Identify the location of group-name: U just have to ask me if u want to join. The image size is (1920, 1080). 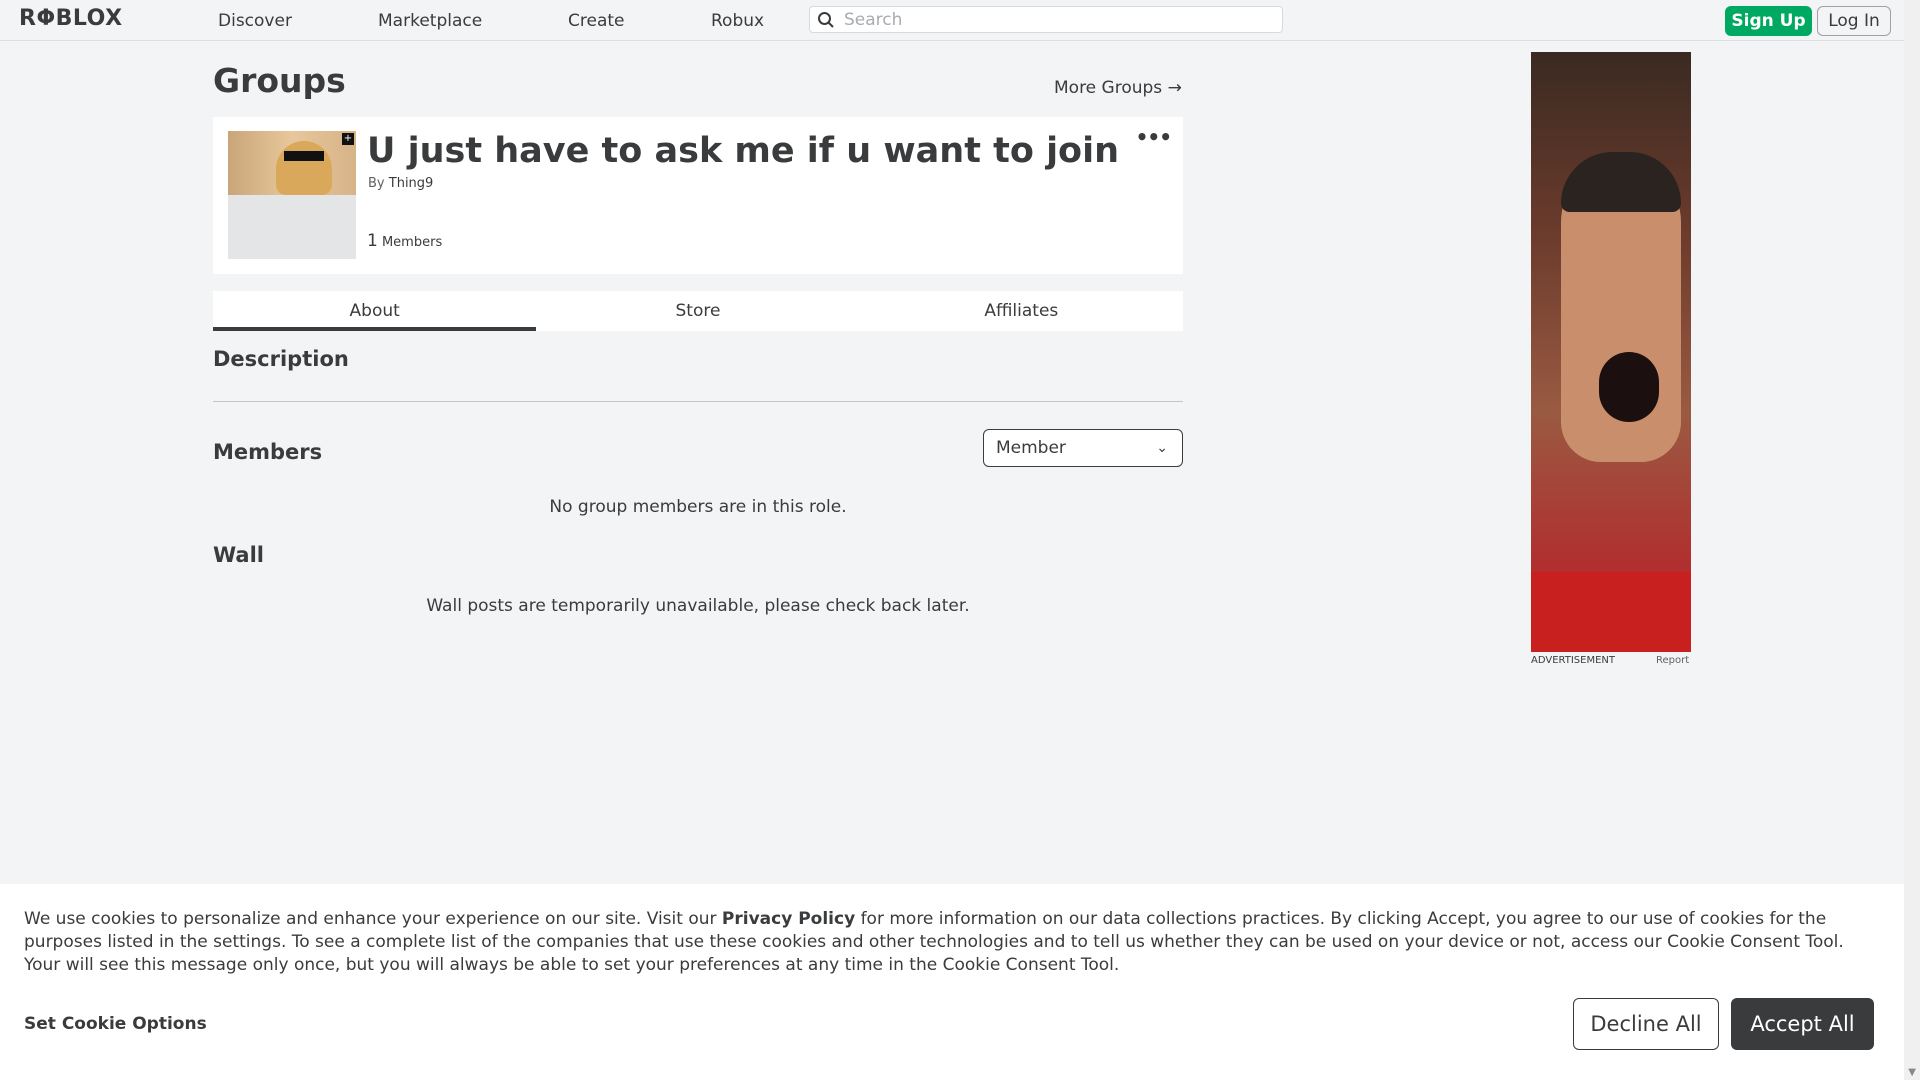
(743, 151).